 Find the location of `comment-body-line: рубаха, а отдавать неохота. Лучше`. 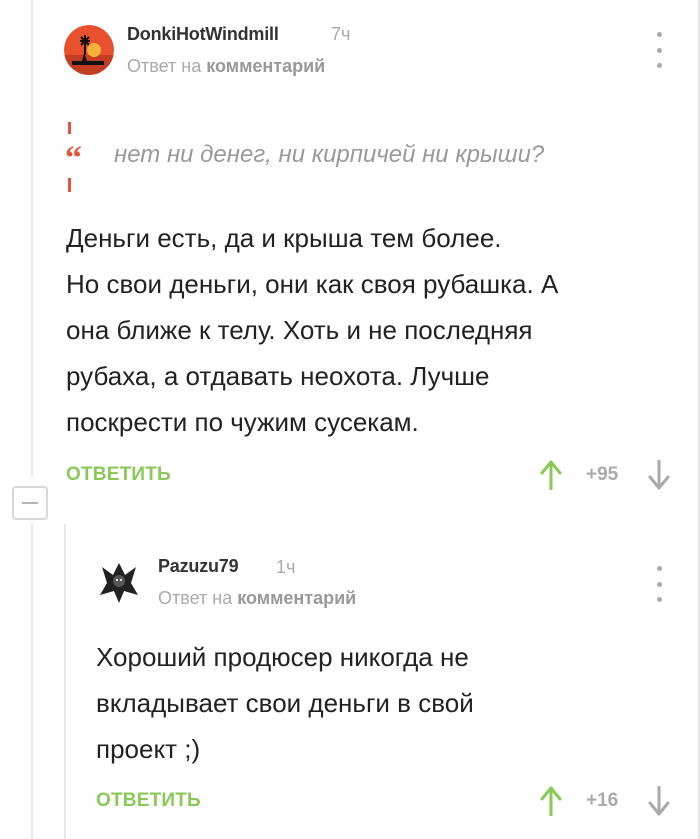

comment-body-line: рубаха, а отдавать неохота. Лучше is located at coordinates (278, 376).